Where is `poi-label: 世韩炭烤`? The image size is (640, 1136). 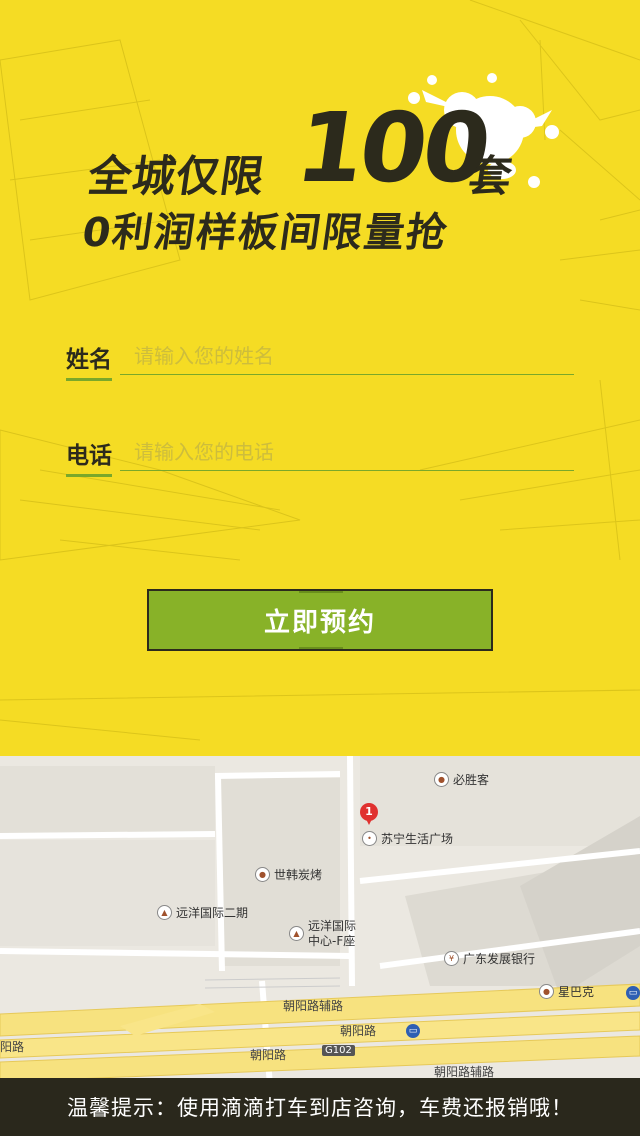 poi-label: 世韩炭烤 is located at coordinates (298, 875).